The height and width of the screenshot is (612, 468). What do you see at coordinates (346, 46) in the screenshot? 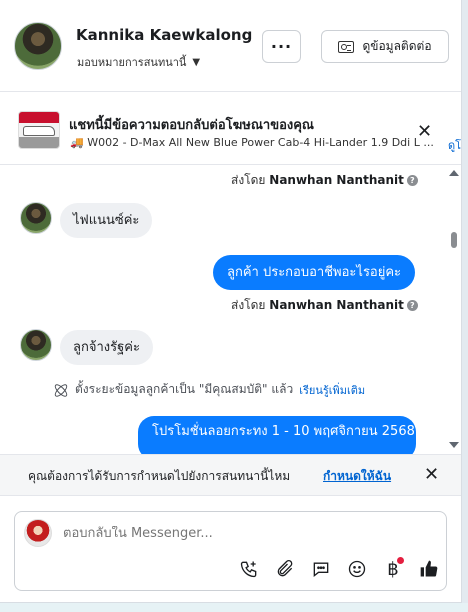
I see `contact-card-icon` at bounding box center [346, 46].